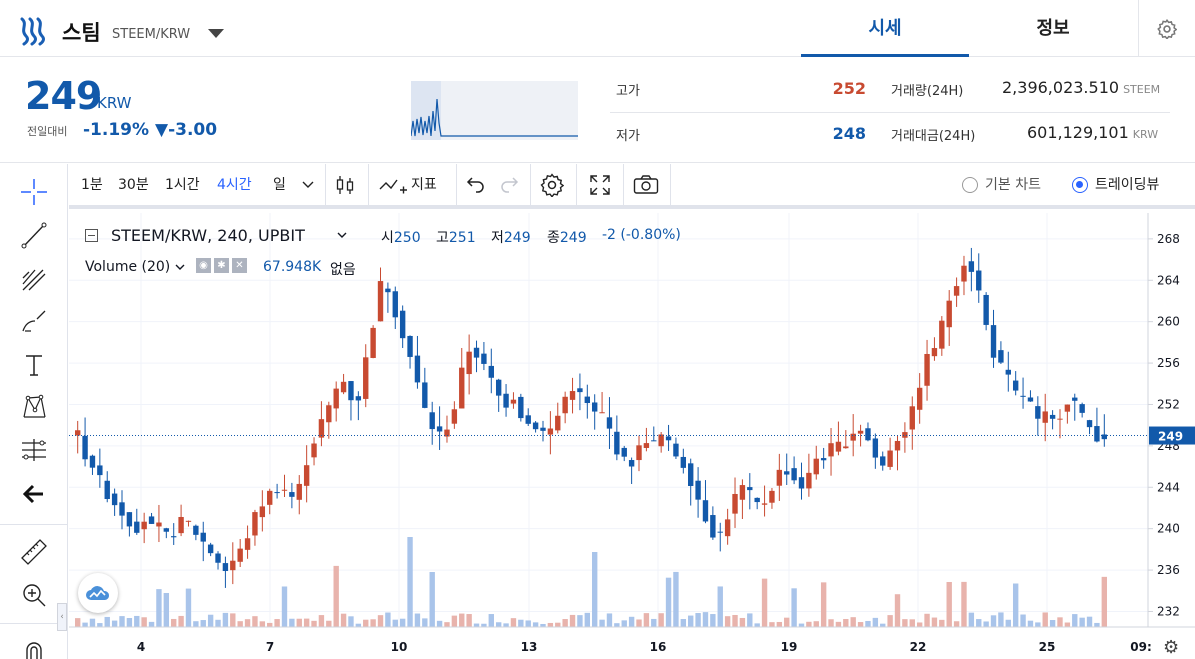  What do you see at coordinates (34, 407) in the screenshot?
I see `pattern-tool` at bounding box center [34, 407].